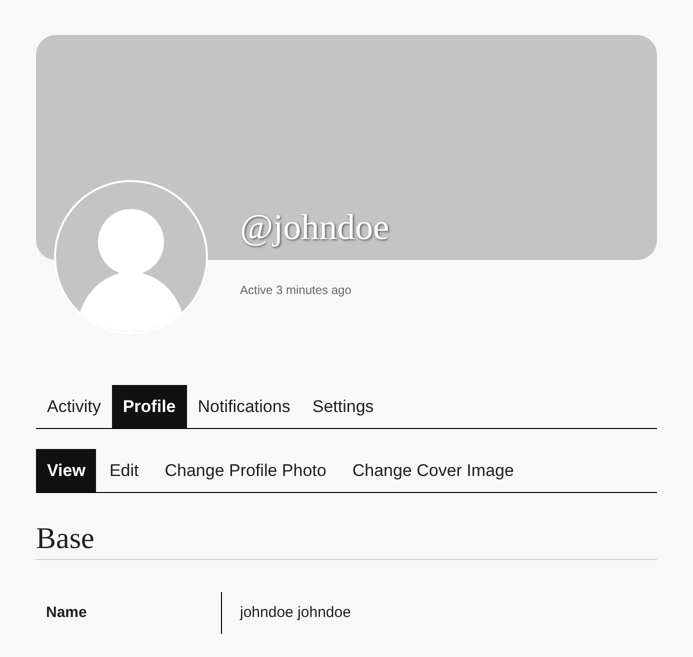 The image size is (693, 657). What do you see at coordinates (124, 470) in the screenshot?
I see `subnav-tab: Edit` at bounding box center [124, 470].